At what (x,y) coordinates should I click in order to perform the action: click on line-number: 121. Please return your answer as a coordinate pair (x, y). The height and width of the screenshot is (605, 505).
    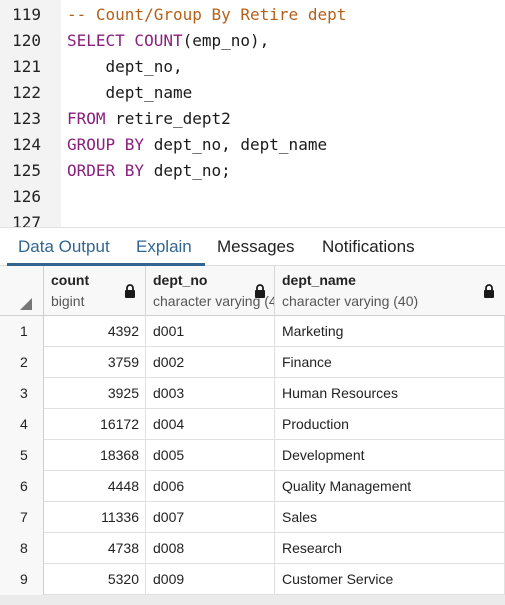
    Looking at the image, I should click on (26, 66).